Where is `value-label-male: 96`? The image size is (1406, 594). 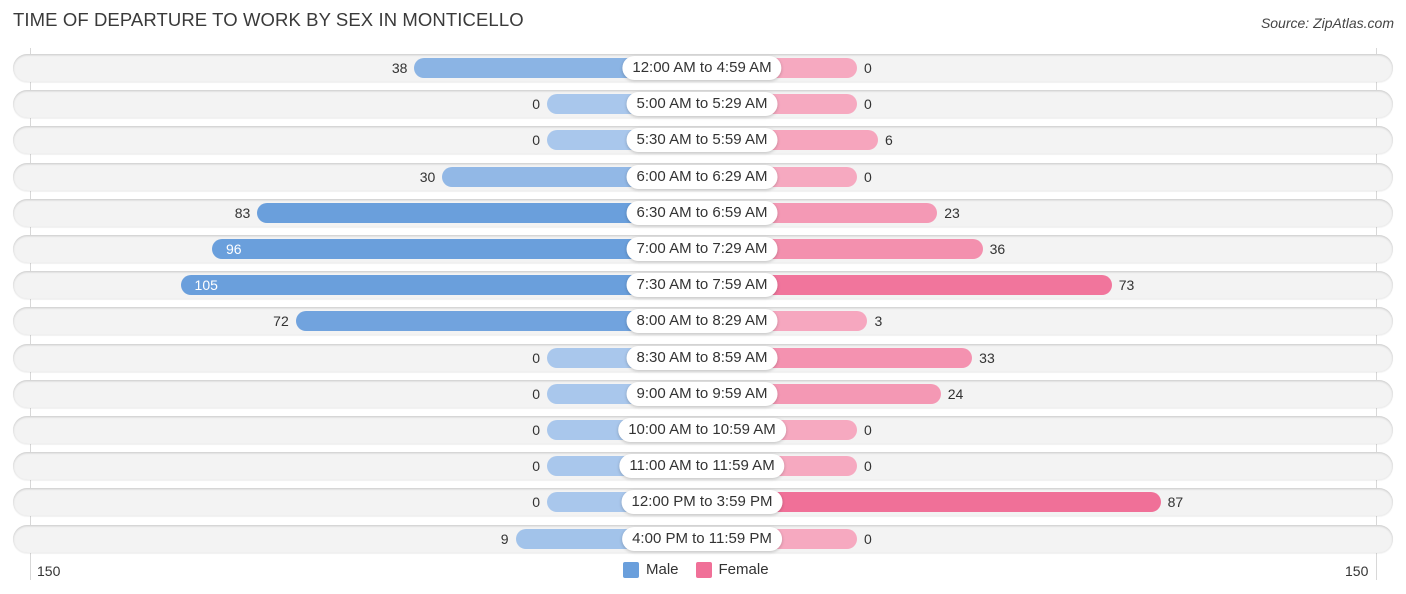 value-label-male: 96 is located at coordinates (233, 249).